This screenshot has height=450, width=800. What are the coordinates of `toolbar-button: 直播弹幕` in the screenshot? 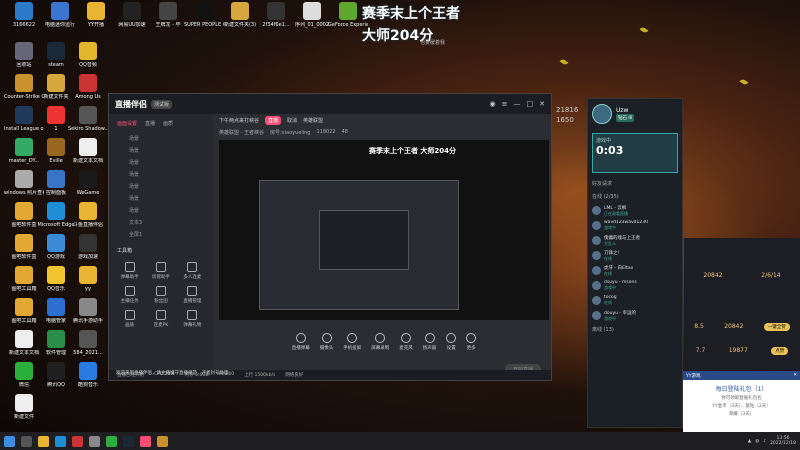 It's located at (301, 342).